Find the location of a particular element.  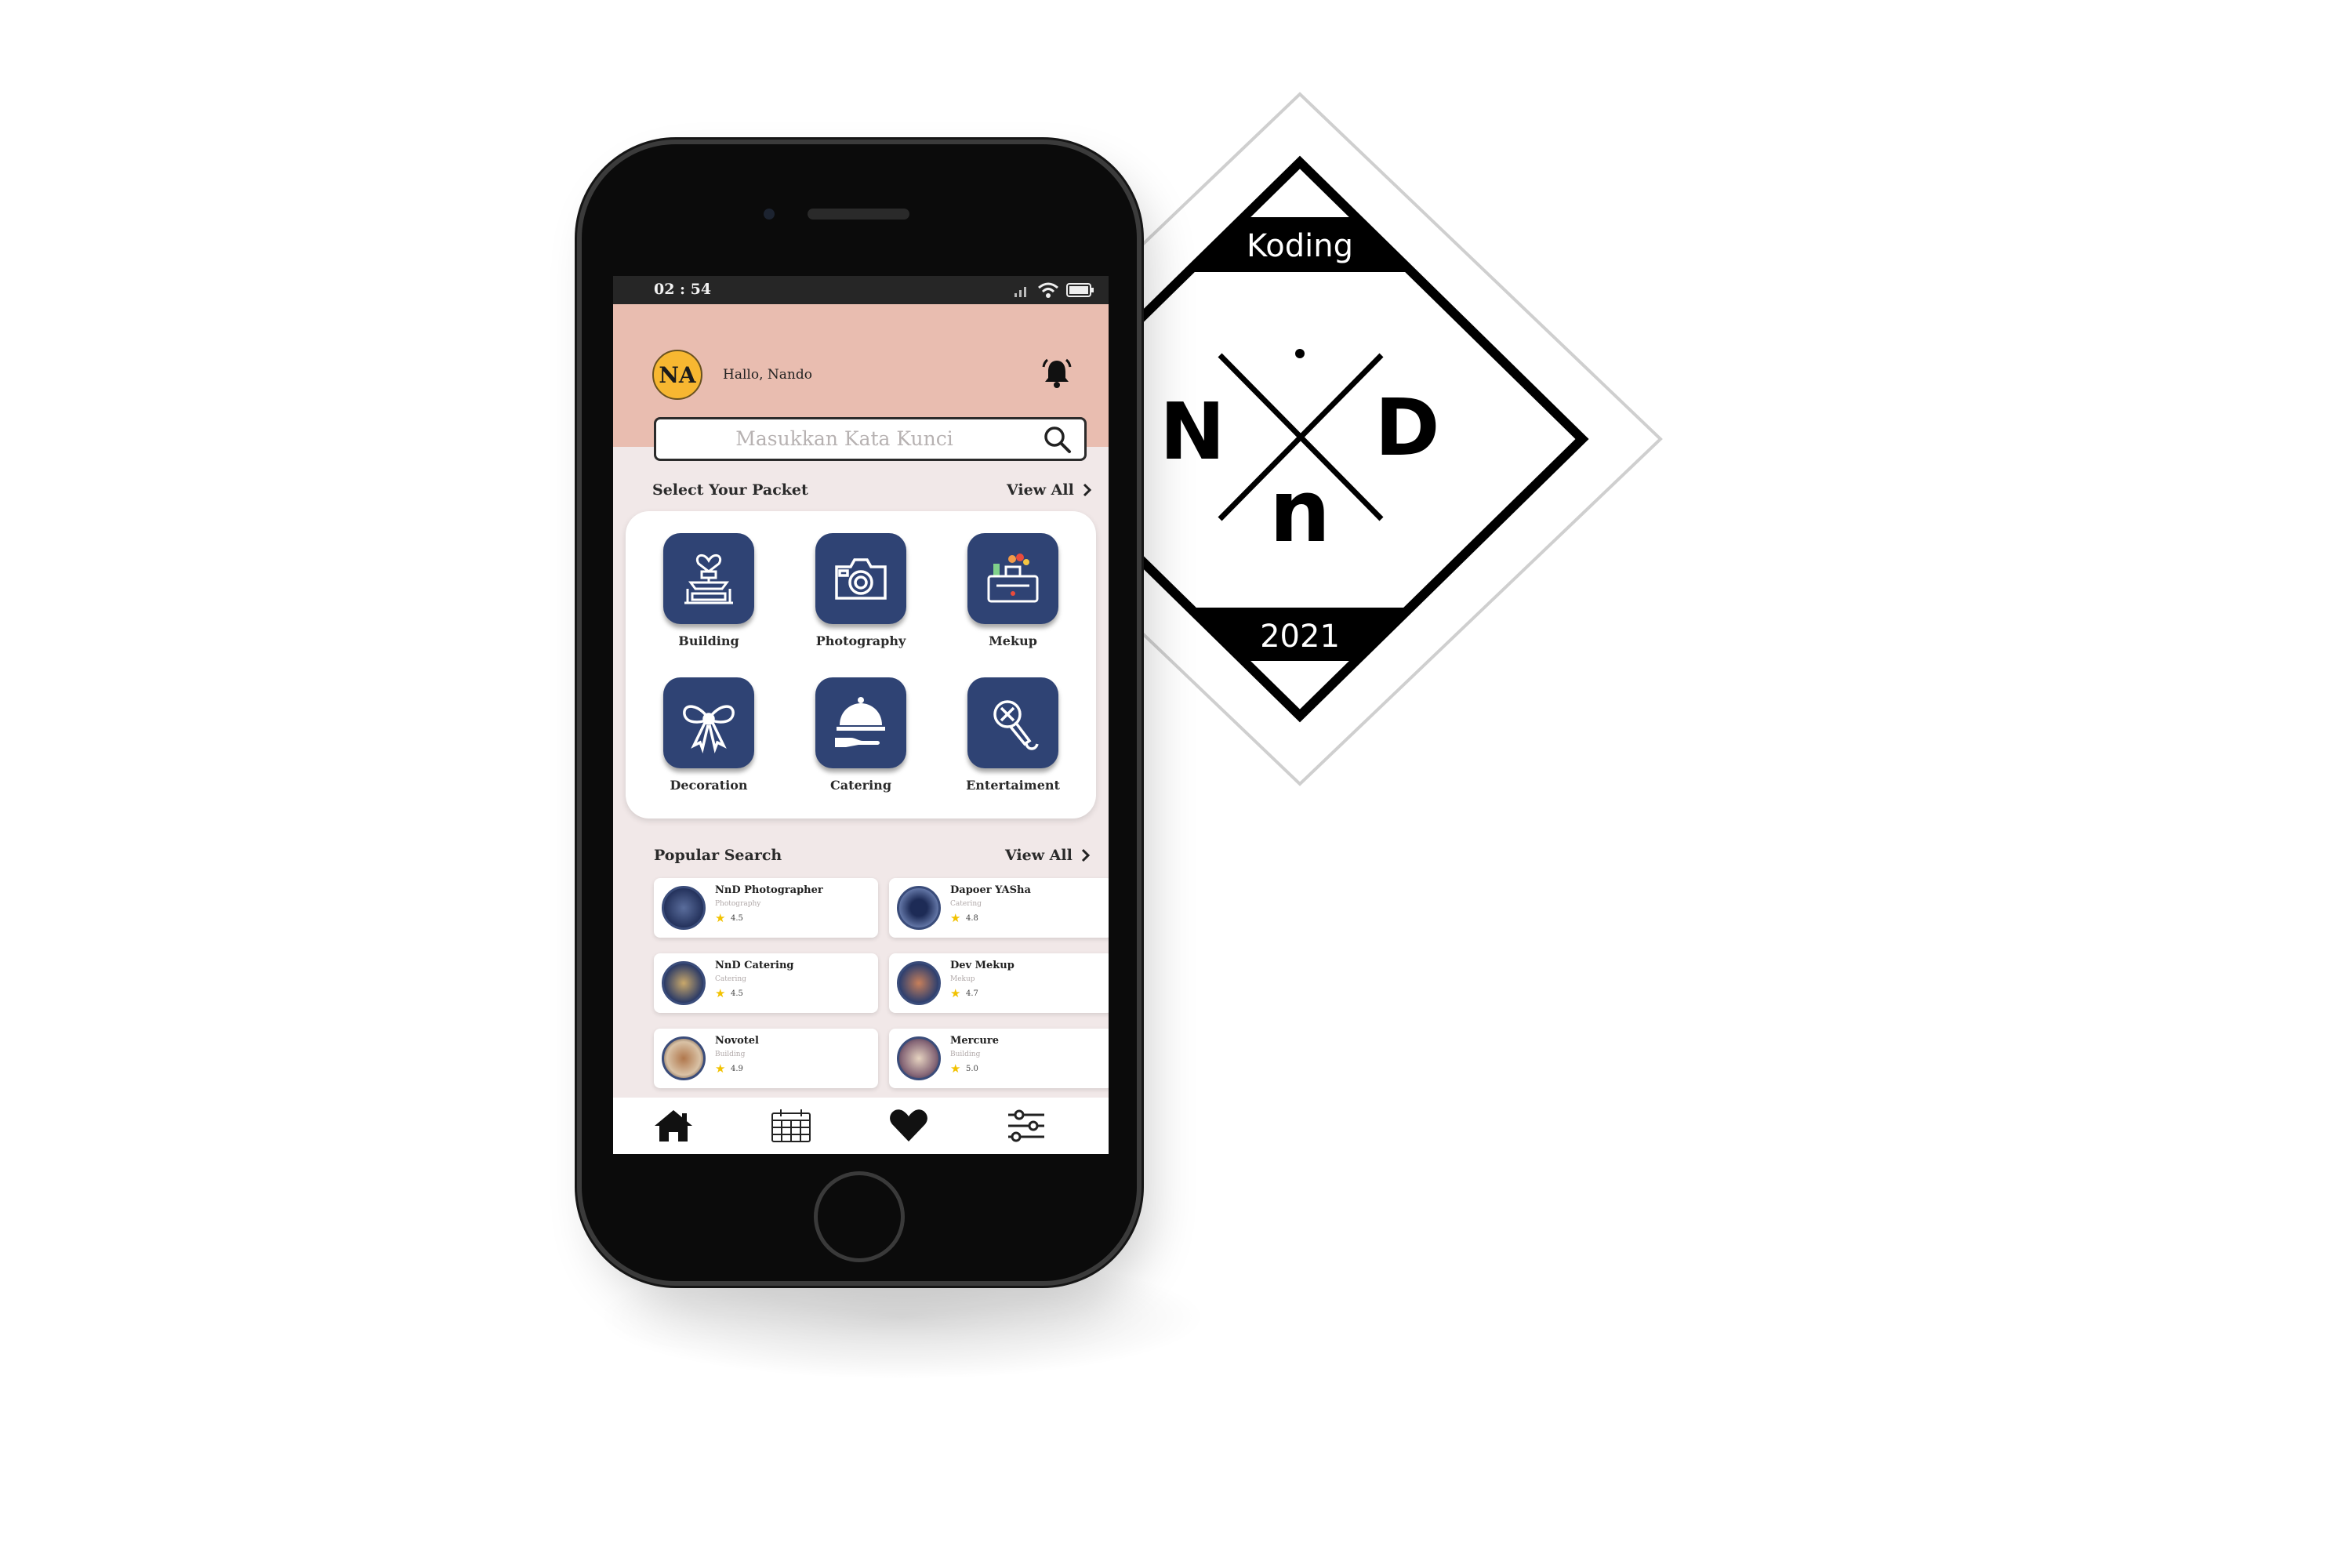

popular-card: Mercure Building ★ 5.0 is located at coordinates (999, 1058).